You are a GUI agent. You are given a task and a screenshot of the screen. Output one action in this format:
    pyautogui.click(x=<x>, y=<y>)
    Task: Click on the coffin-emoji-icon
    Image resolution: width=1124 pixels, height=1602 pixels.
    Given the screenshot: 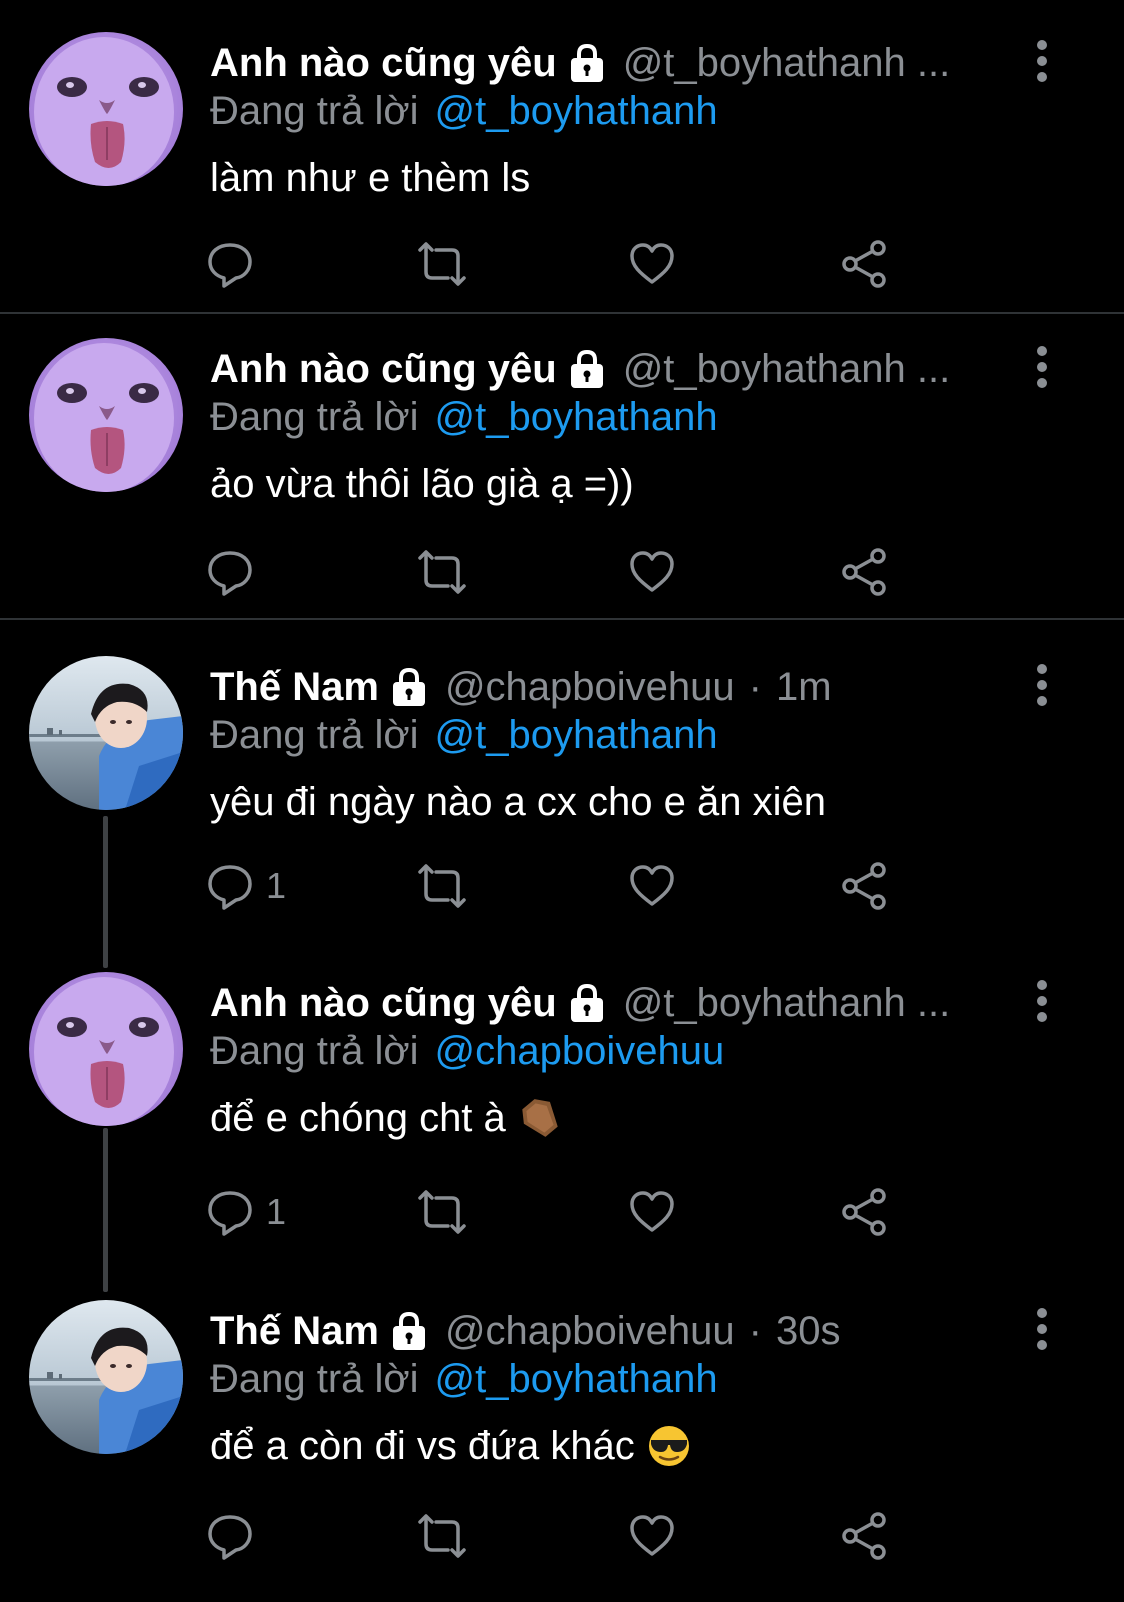 What is the action you would take?
    pyautogui.click(x=540, y=1118)
    